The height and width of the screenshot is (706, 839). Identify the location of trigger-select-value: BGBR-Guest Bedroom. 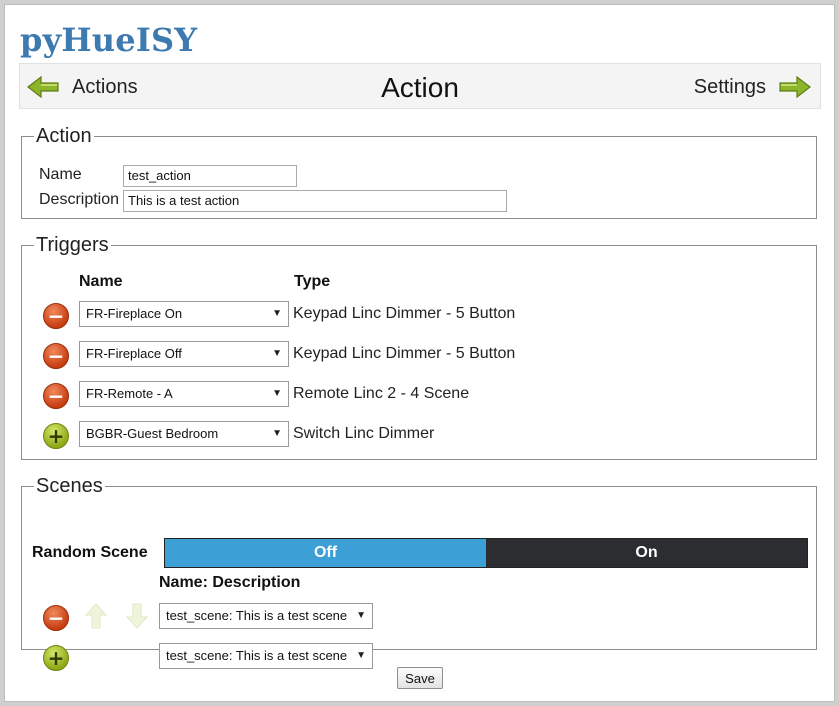
(152, 433).